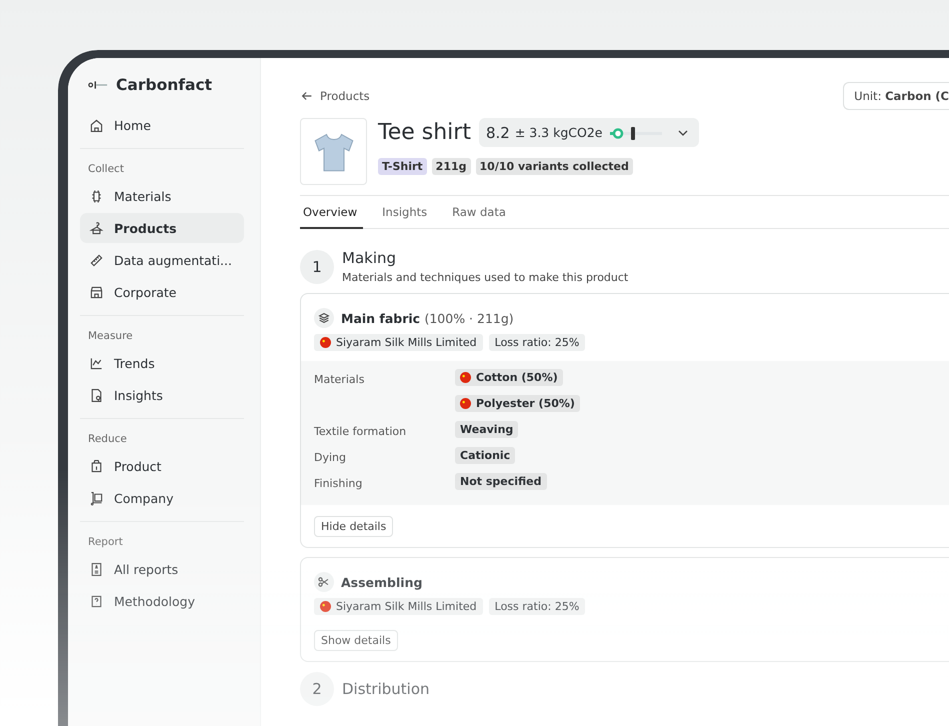 The height and width of the screenshot is (726, 949). I want to click on step-number: 2, so click(317, 689).